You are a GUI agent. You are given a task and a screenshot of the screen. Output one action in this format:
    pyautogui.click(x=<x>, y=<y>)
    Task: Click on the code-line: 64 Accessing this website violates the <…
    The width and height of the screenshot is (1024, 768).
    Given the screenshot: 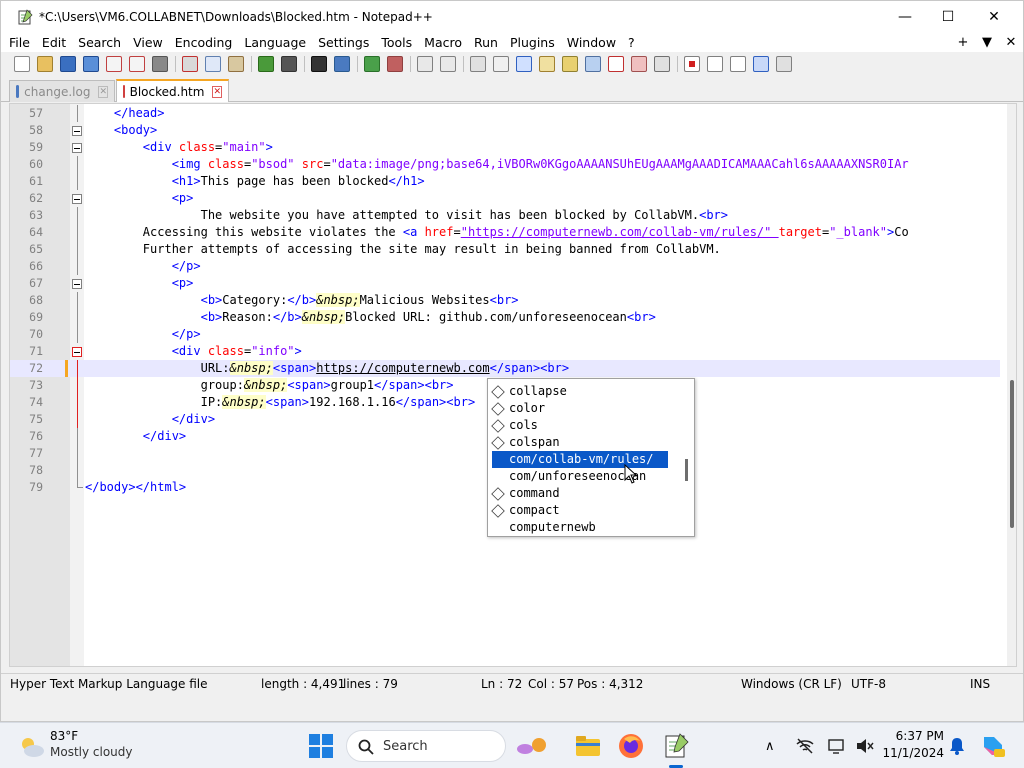 What is the action you would take?
    pyautogui.click(x=505, y=232)
    